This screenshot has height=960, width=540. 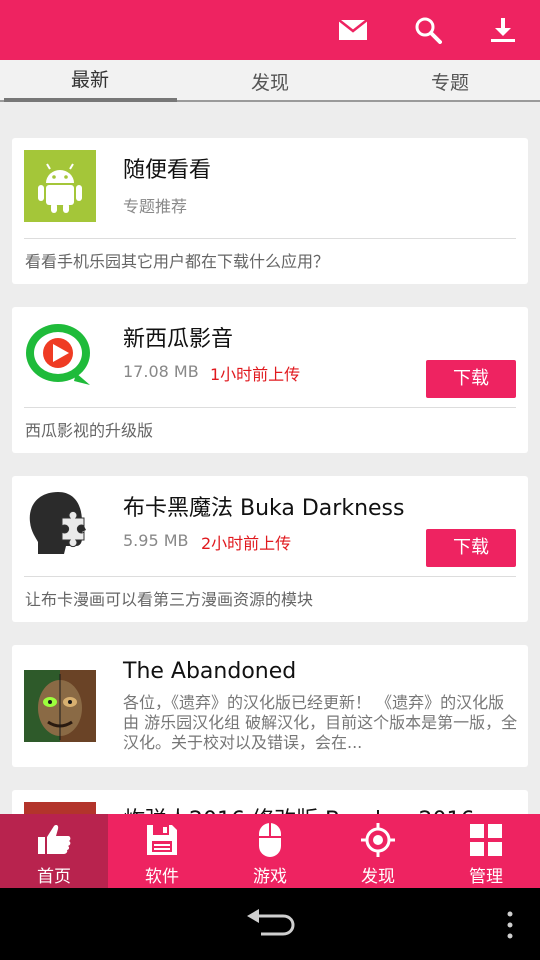 I want to click on tab-bar: 最新 发现 专题, so click(x=270, y=81).